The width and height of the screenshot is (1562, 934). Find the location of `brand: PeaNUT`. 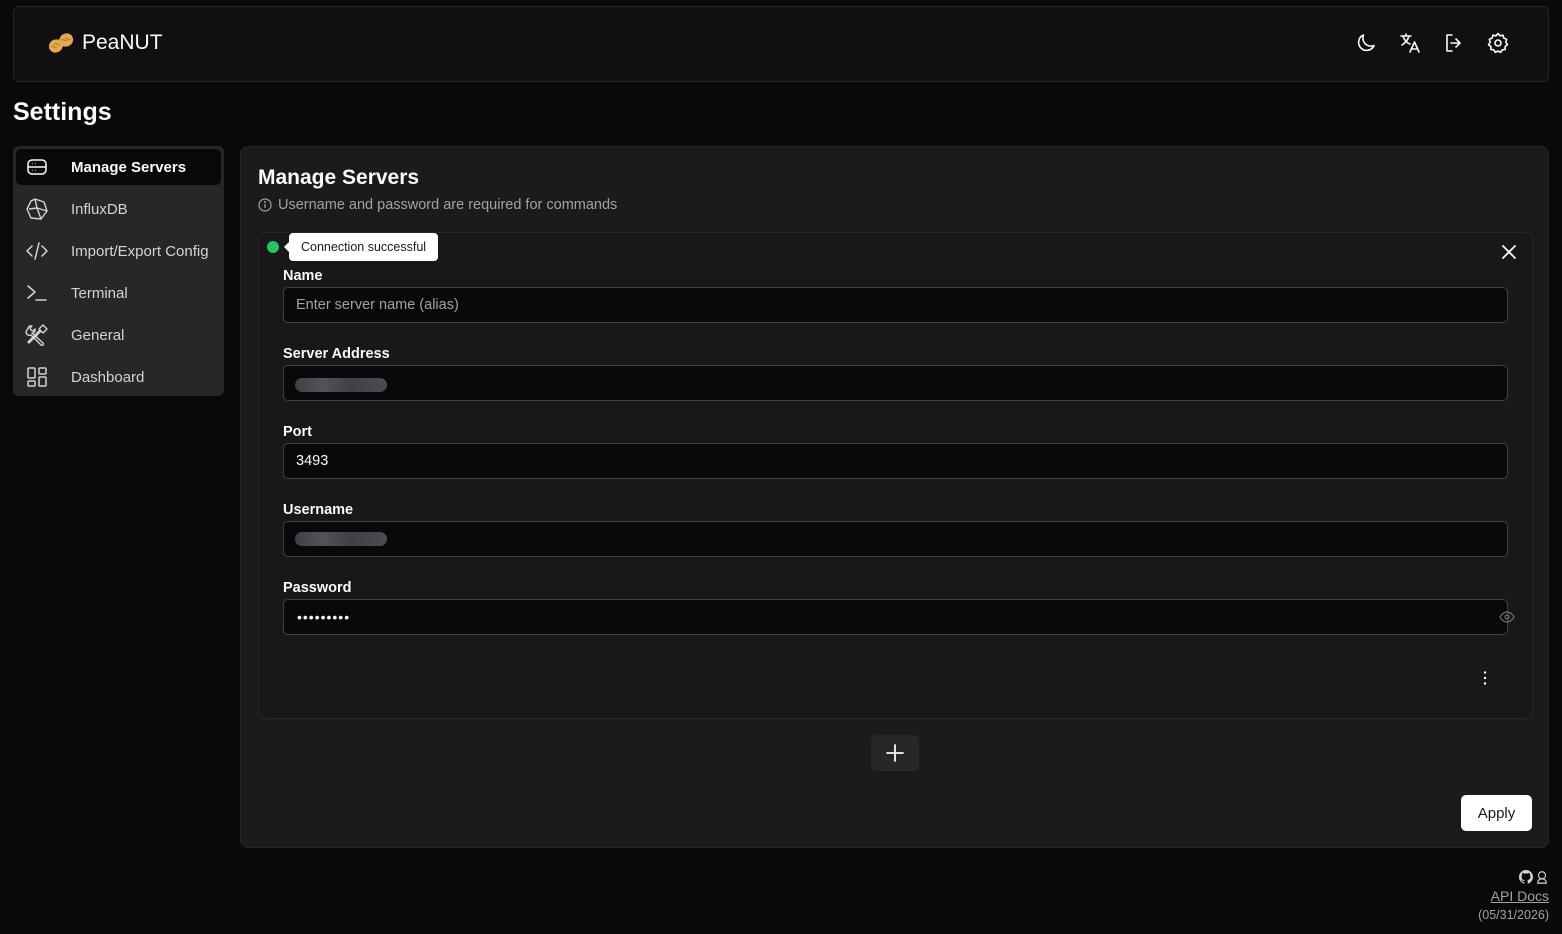

brand: PeaNUT is located at coordinates (104, 43).